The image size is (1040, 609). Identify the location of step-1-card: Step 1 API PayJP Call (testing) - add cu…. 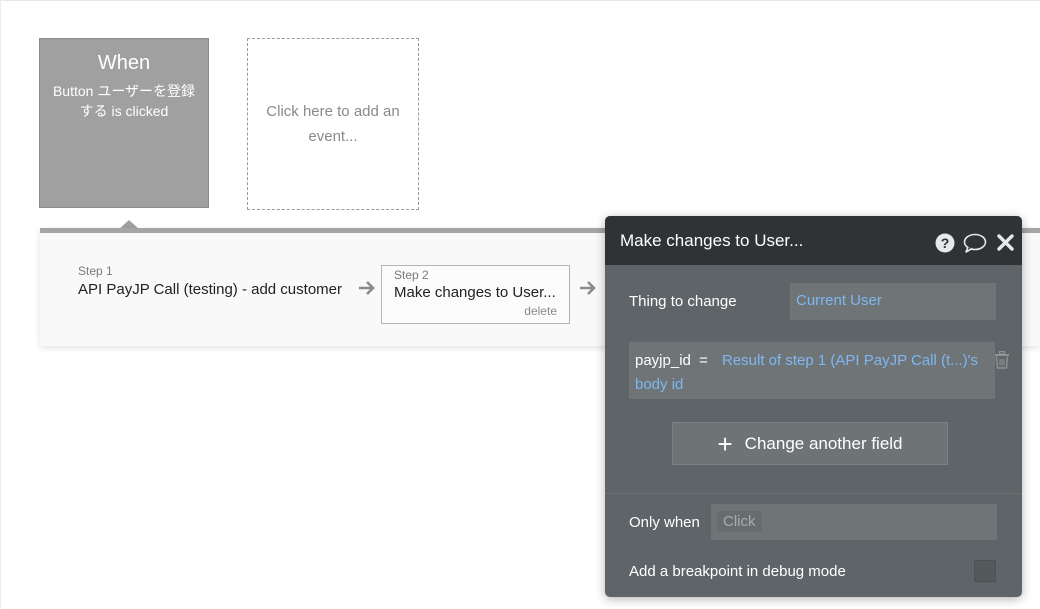
(210, 281).